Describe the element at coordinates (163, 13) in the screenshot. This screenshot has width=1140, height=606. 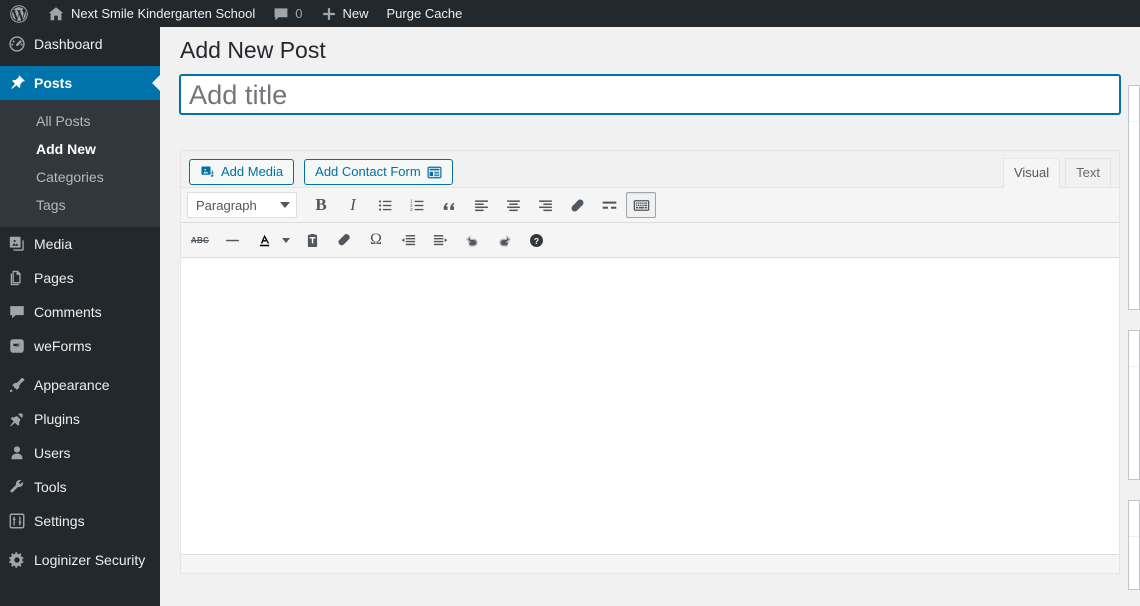
I see `site-name-label: Next Smile Kindergarten School` at that location.